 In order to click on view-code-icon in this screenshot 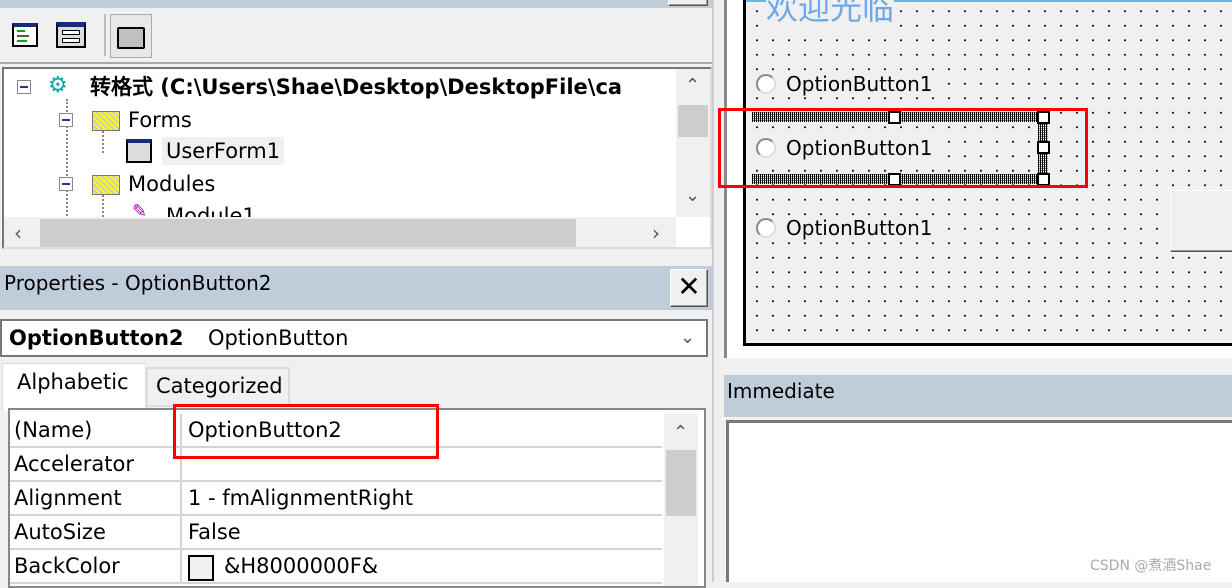, I will do `click(25, 35)`.